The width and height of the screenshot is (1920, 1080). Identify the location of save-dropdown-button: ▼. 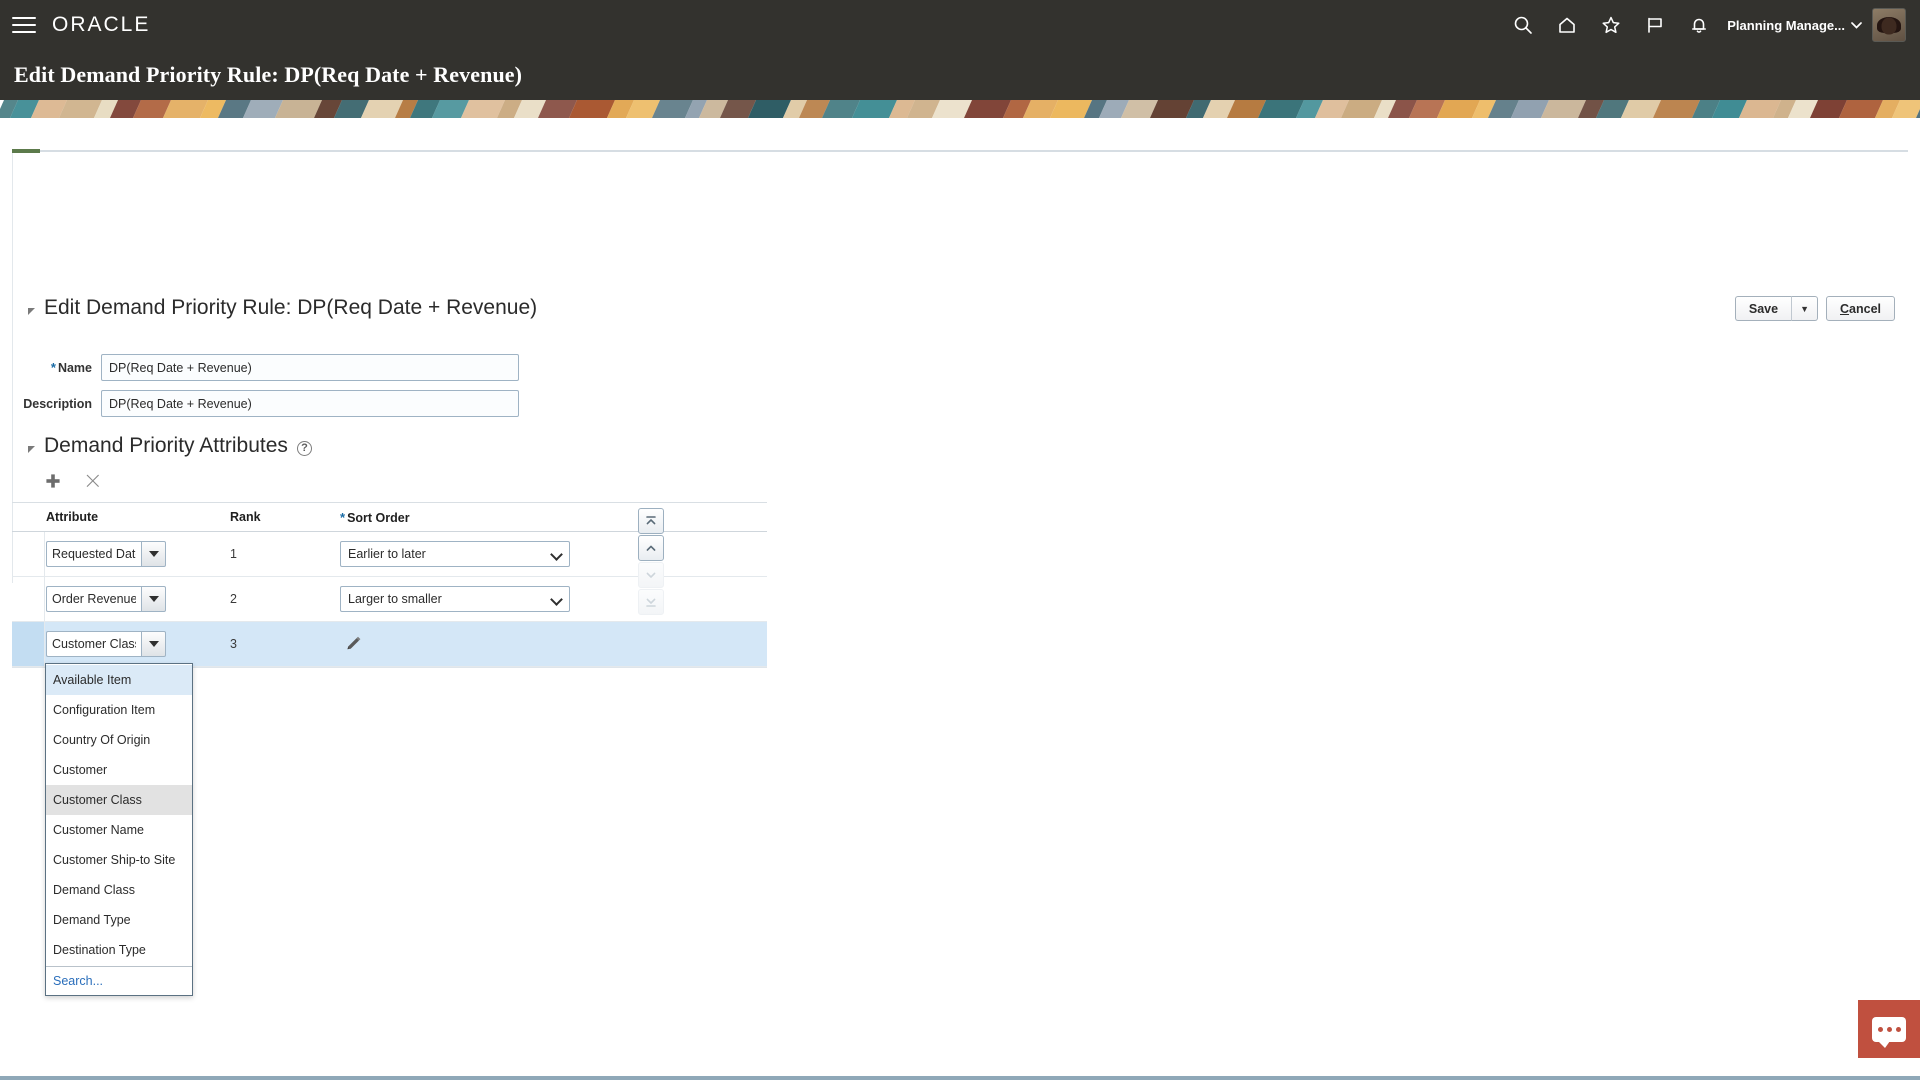
(1805, 308).